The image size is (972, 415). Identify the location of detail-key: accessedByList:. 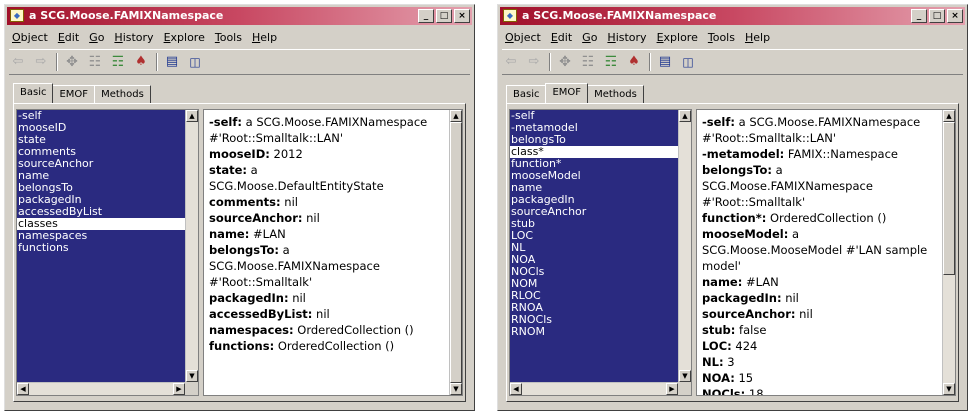
(261, 314).